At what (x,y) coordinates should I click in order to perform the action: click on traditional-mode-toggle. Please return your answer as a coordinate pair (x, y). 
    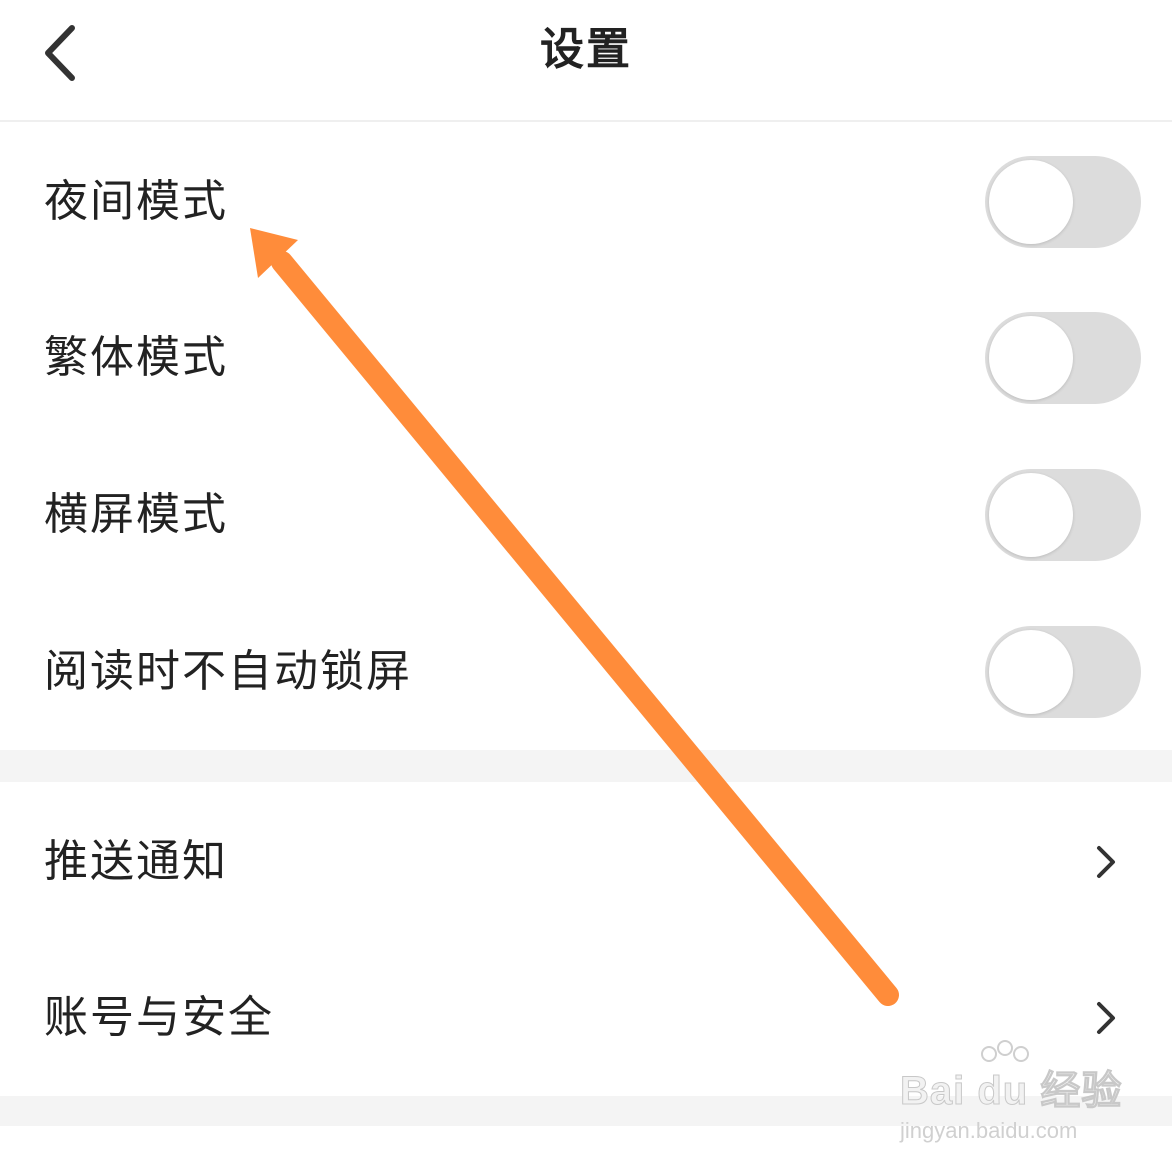
    Looking at the image, I should click on (1063, 358).